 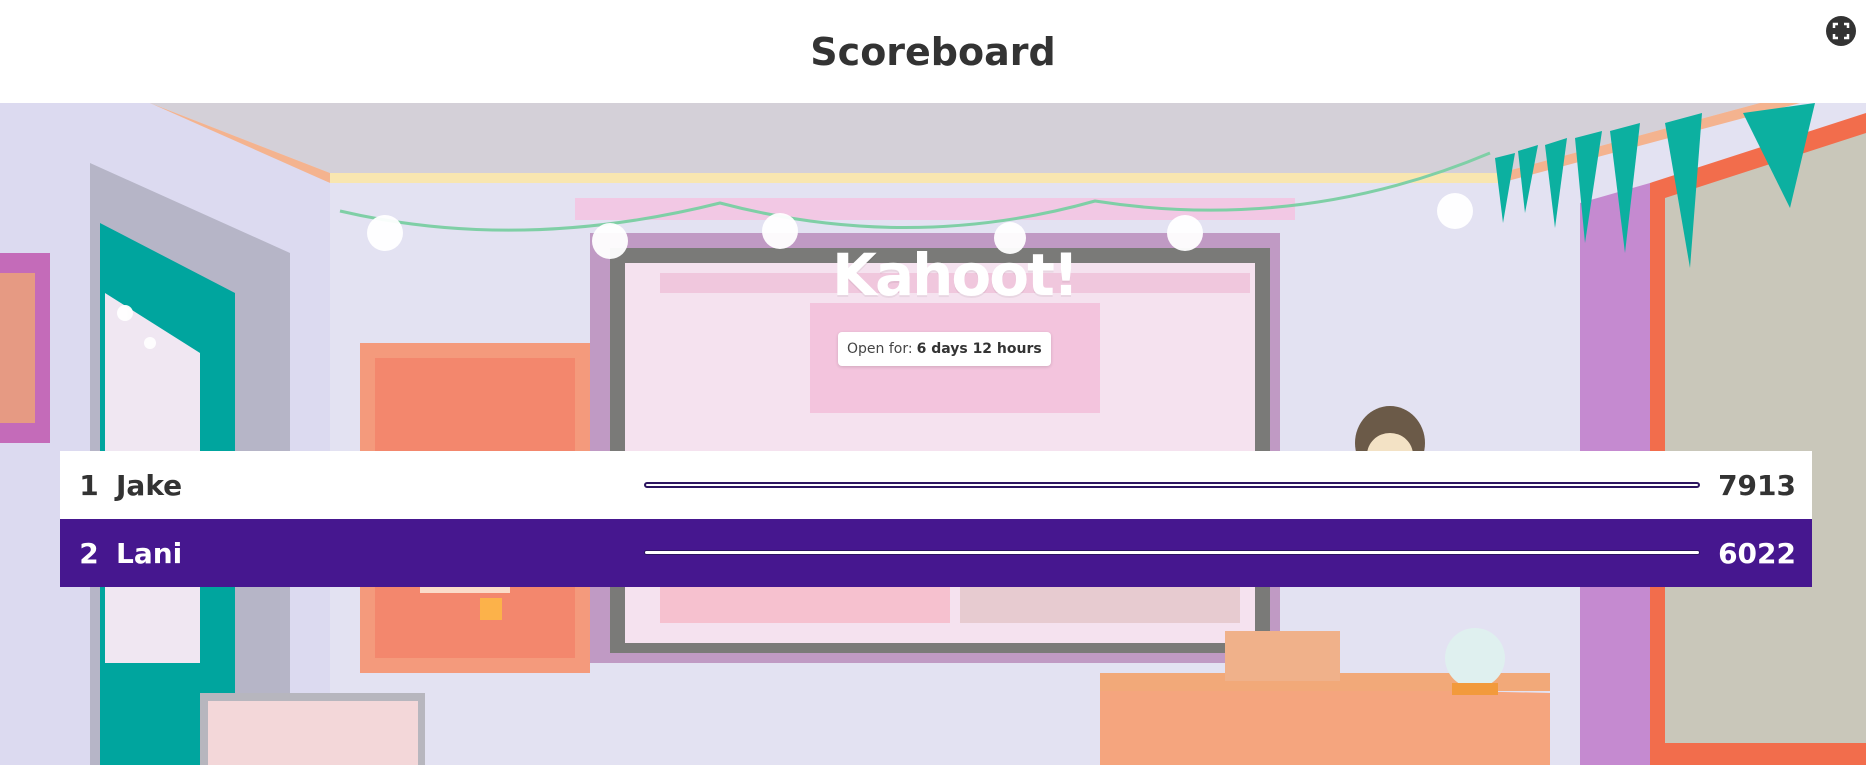 I want to click on rank-number: 1, so click(x=89, y=485).